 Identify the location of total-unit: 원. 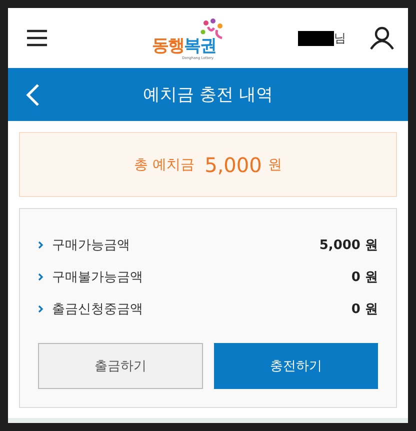
(275, 165).